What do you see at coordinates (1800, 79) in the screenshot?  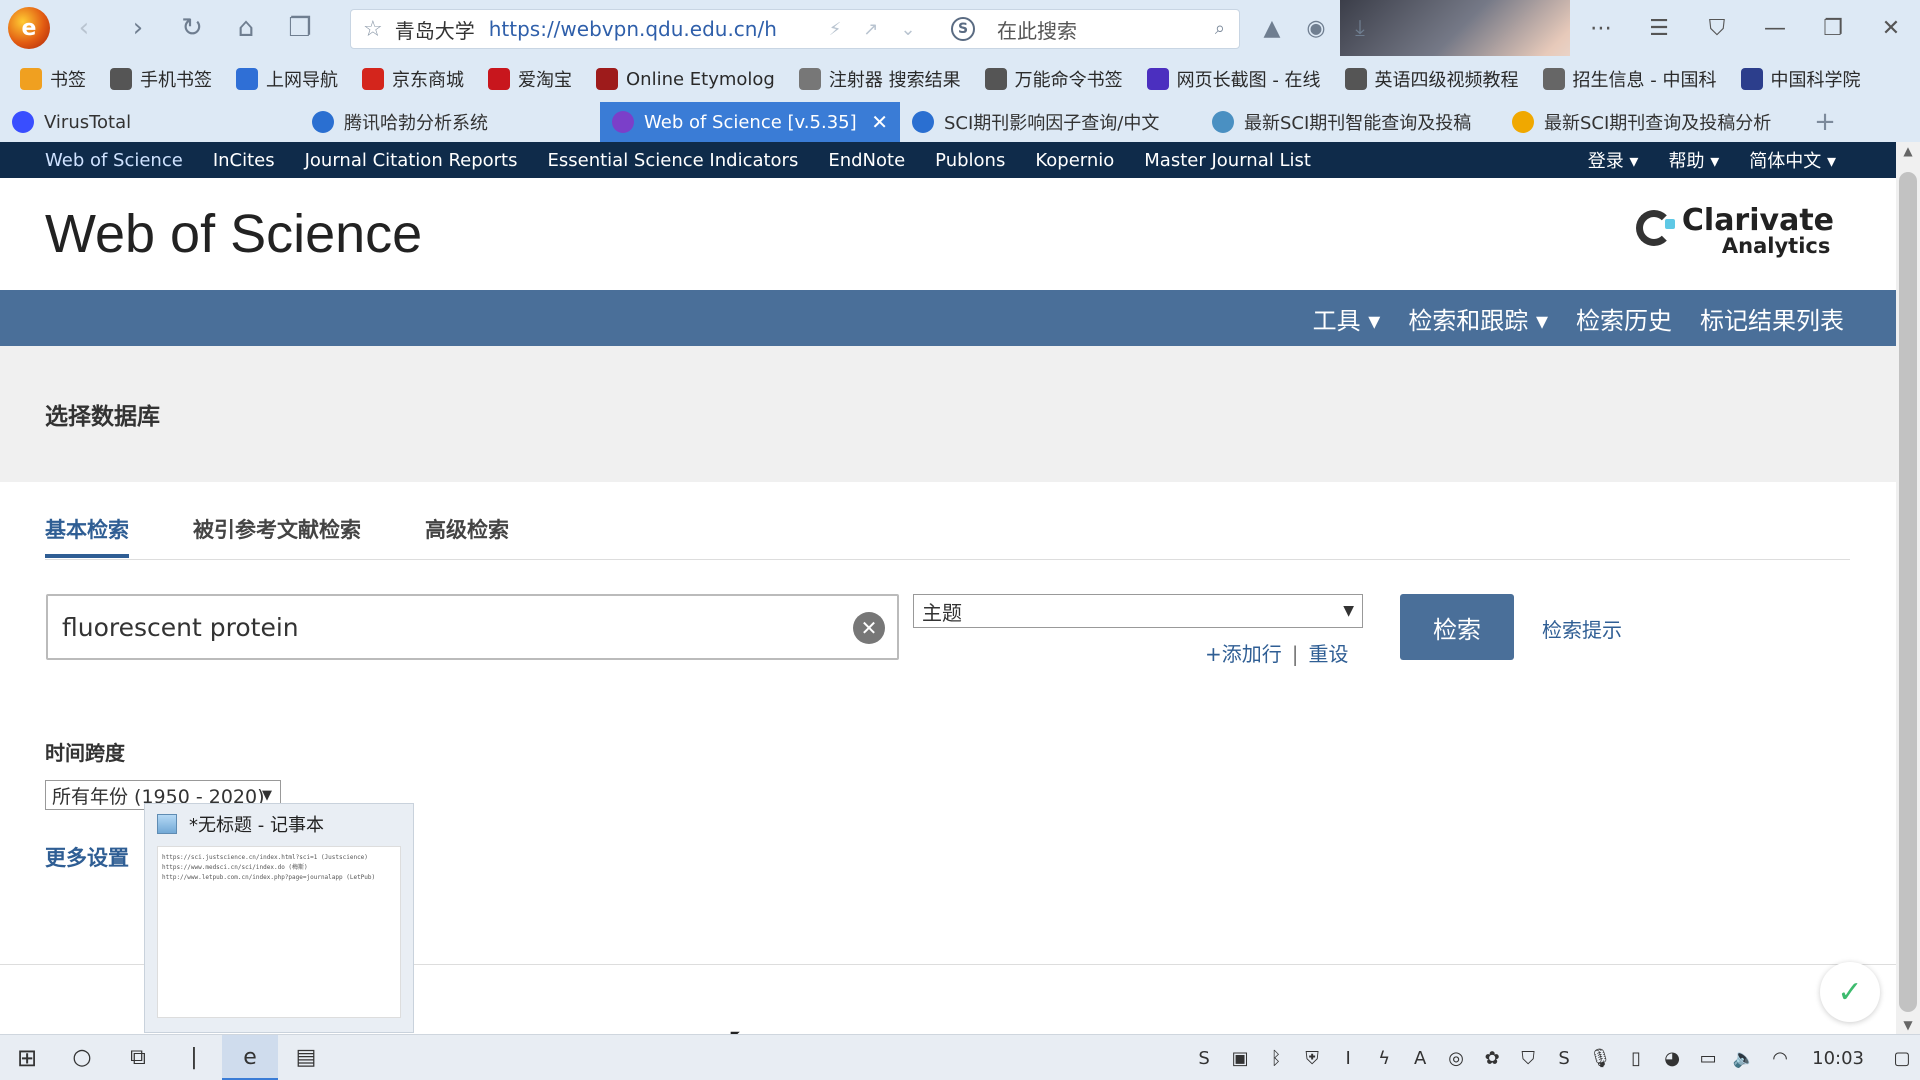 I see `bookmark-item: 中国科学院` at bounding box center [1800, 79].